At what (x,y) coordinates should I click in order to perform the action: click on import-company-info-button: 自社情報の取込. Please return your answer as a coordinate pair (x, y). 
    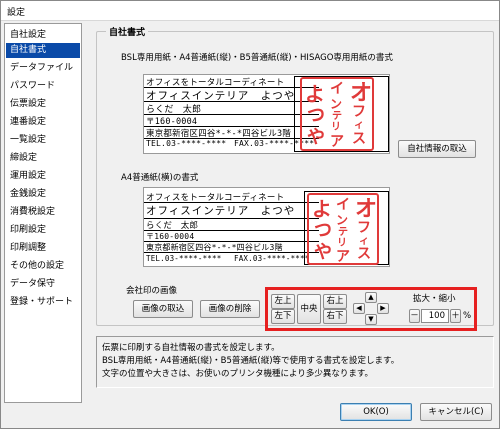
    Looking at the image, I should click on (437, 149).